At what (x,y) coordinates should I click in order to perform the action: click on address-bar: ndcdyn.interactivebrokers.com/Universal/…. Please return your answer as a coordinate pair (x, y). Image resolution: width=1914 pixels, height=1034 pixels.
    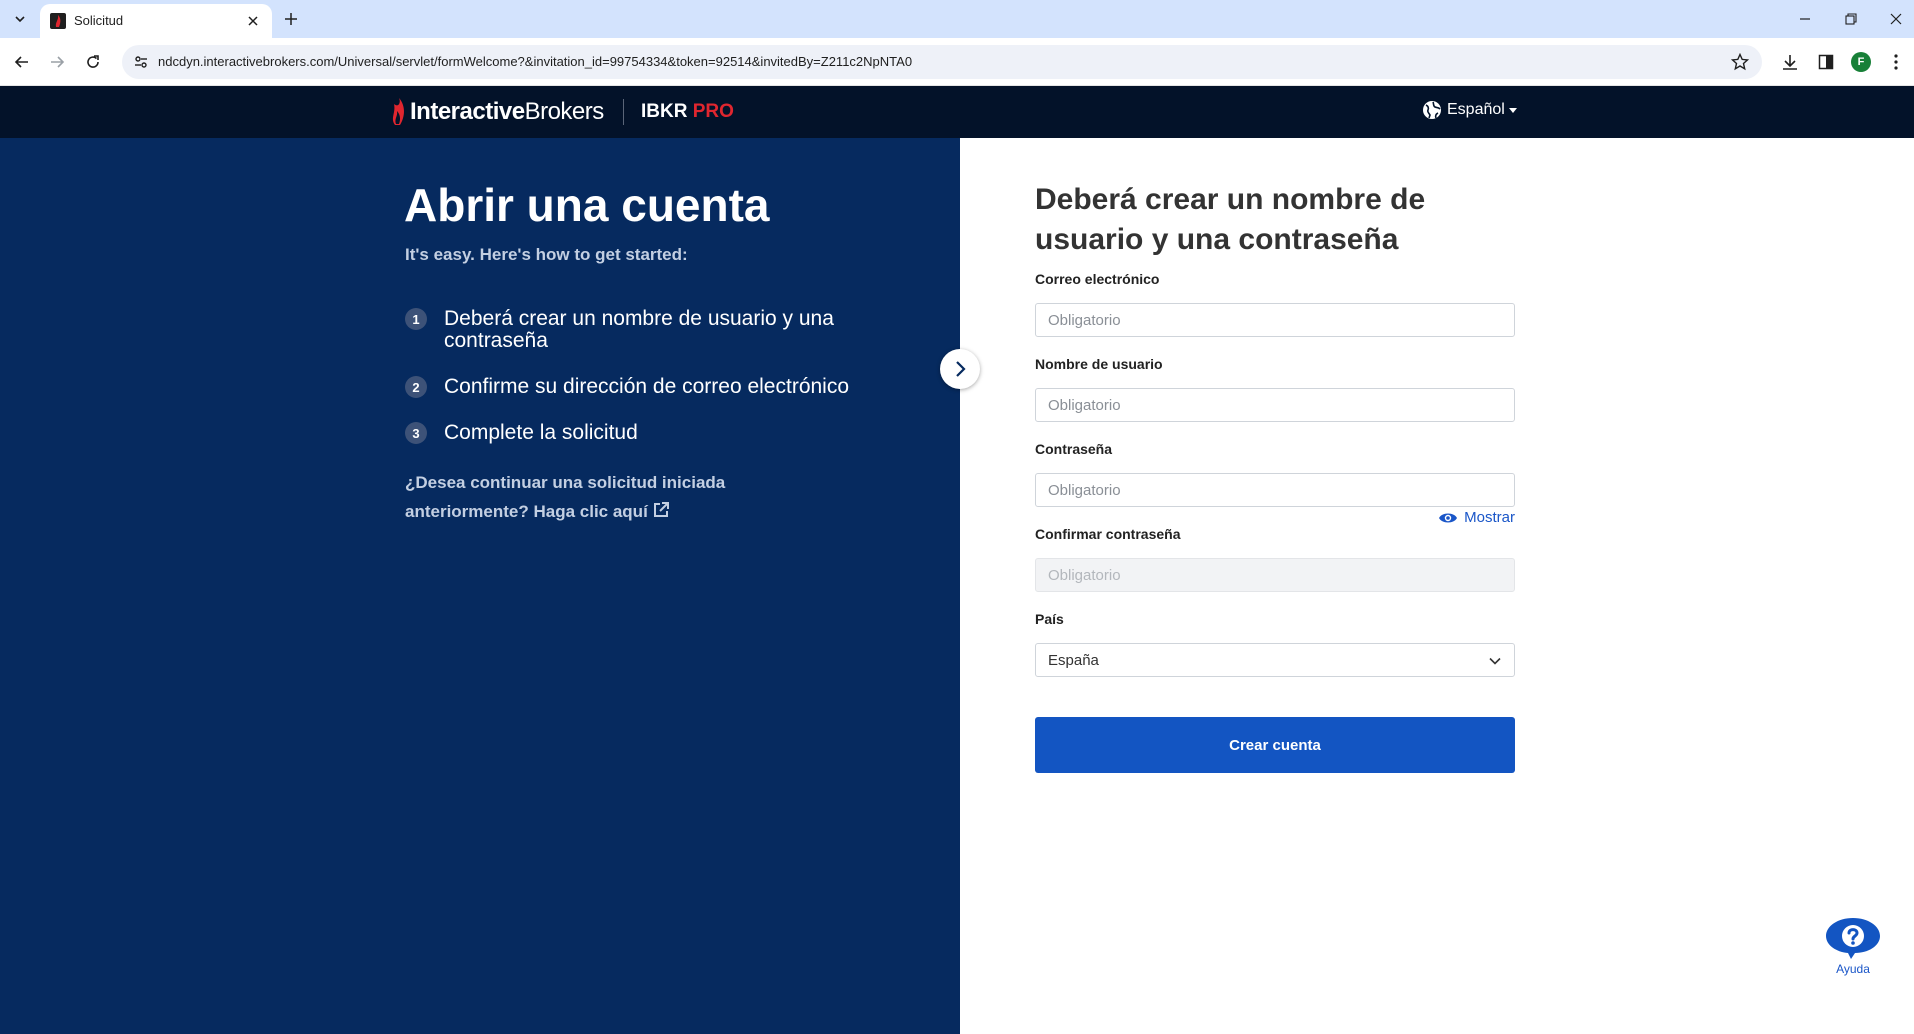
    Looking at the image, I should click on (942, 62).